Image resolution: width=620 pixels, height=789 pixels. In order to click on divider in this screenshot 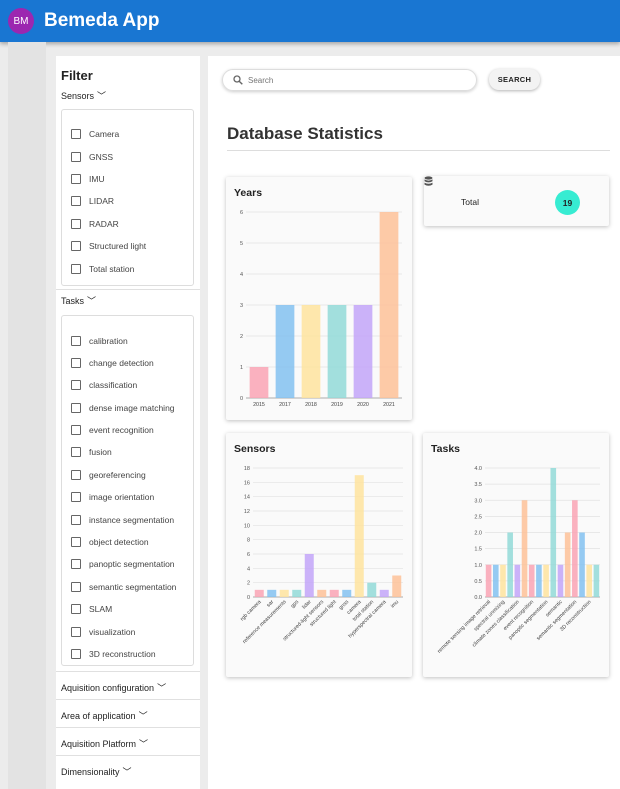, I will do `click(128, 755)`.